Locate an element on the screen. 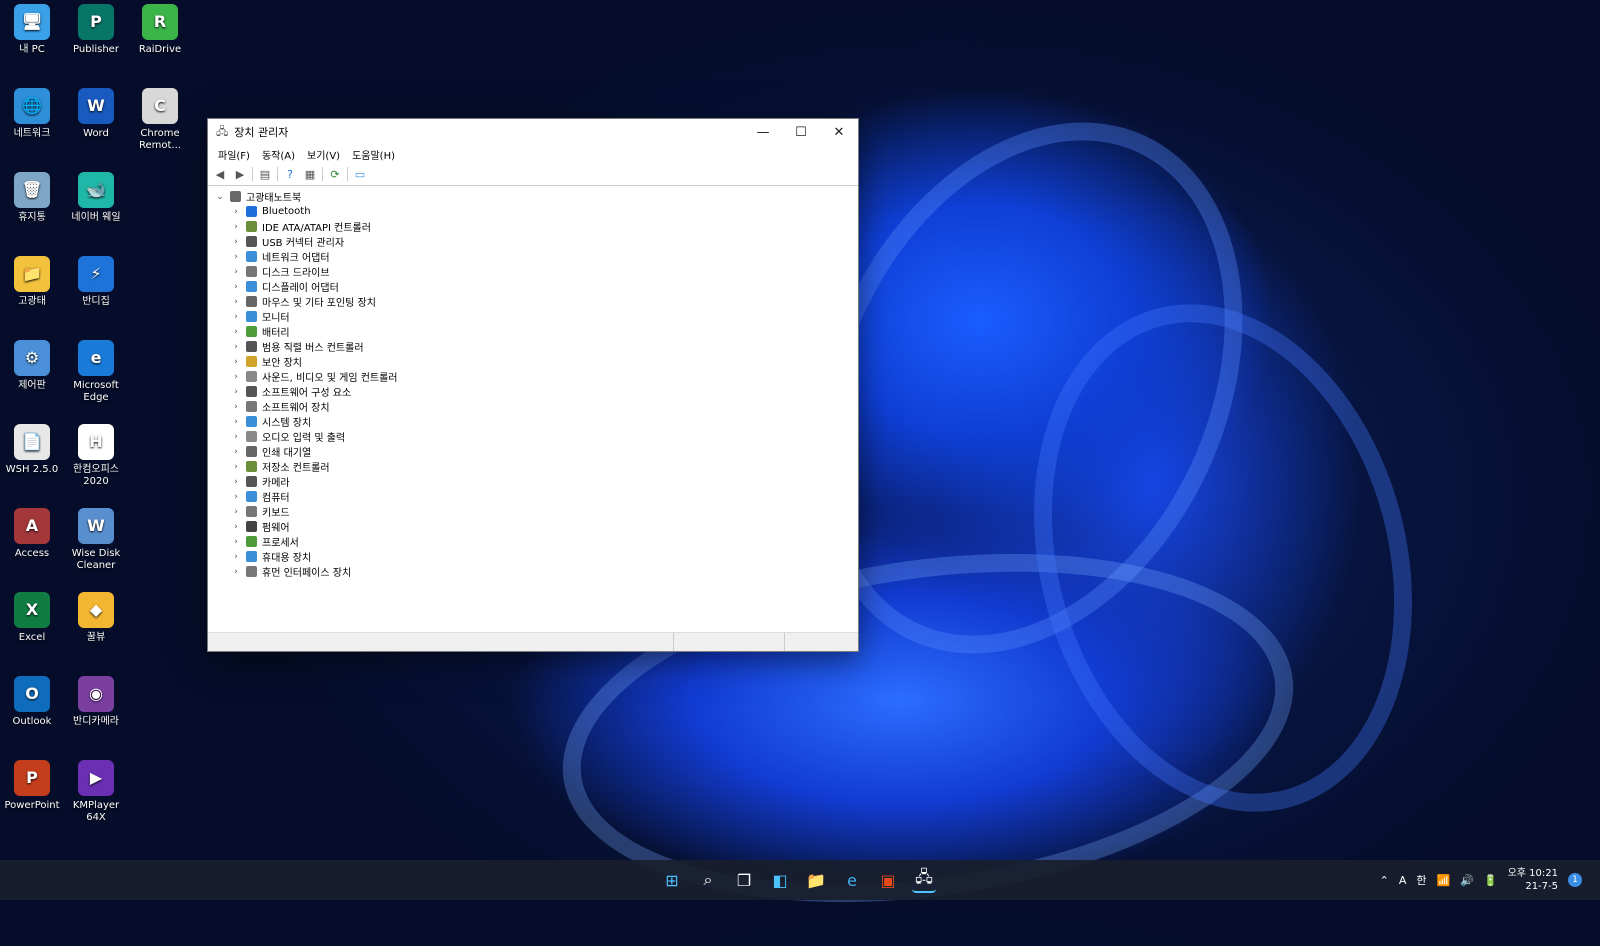 Image resolution: width=1600 pixels, height=946 pixels. desktop-icon: P Publisher is located at coordinates (96, 28).